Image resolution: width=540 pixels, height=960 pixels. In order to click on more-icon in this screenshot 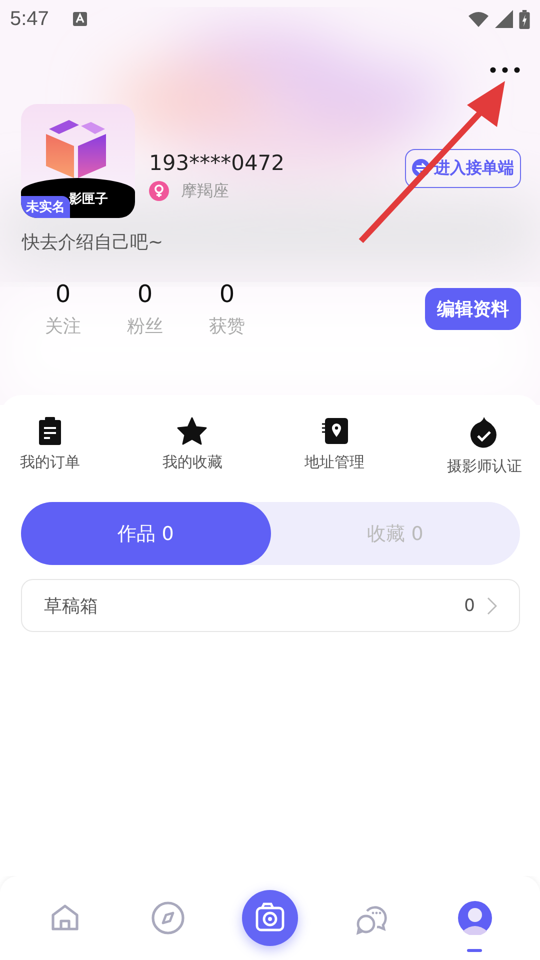, I will do `click(505, 70)`.